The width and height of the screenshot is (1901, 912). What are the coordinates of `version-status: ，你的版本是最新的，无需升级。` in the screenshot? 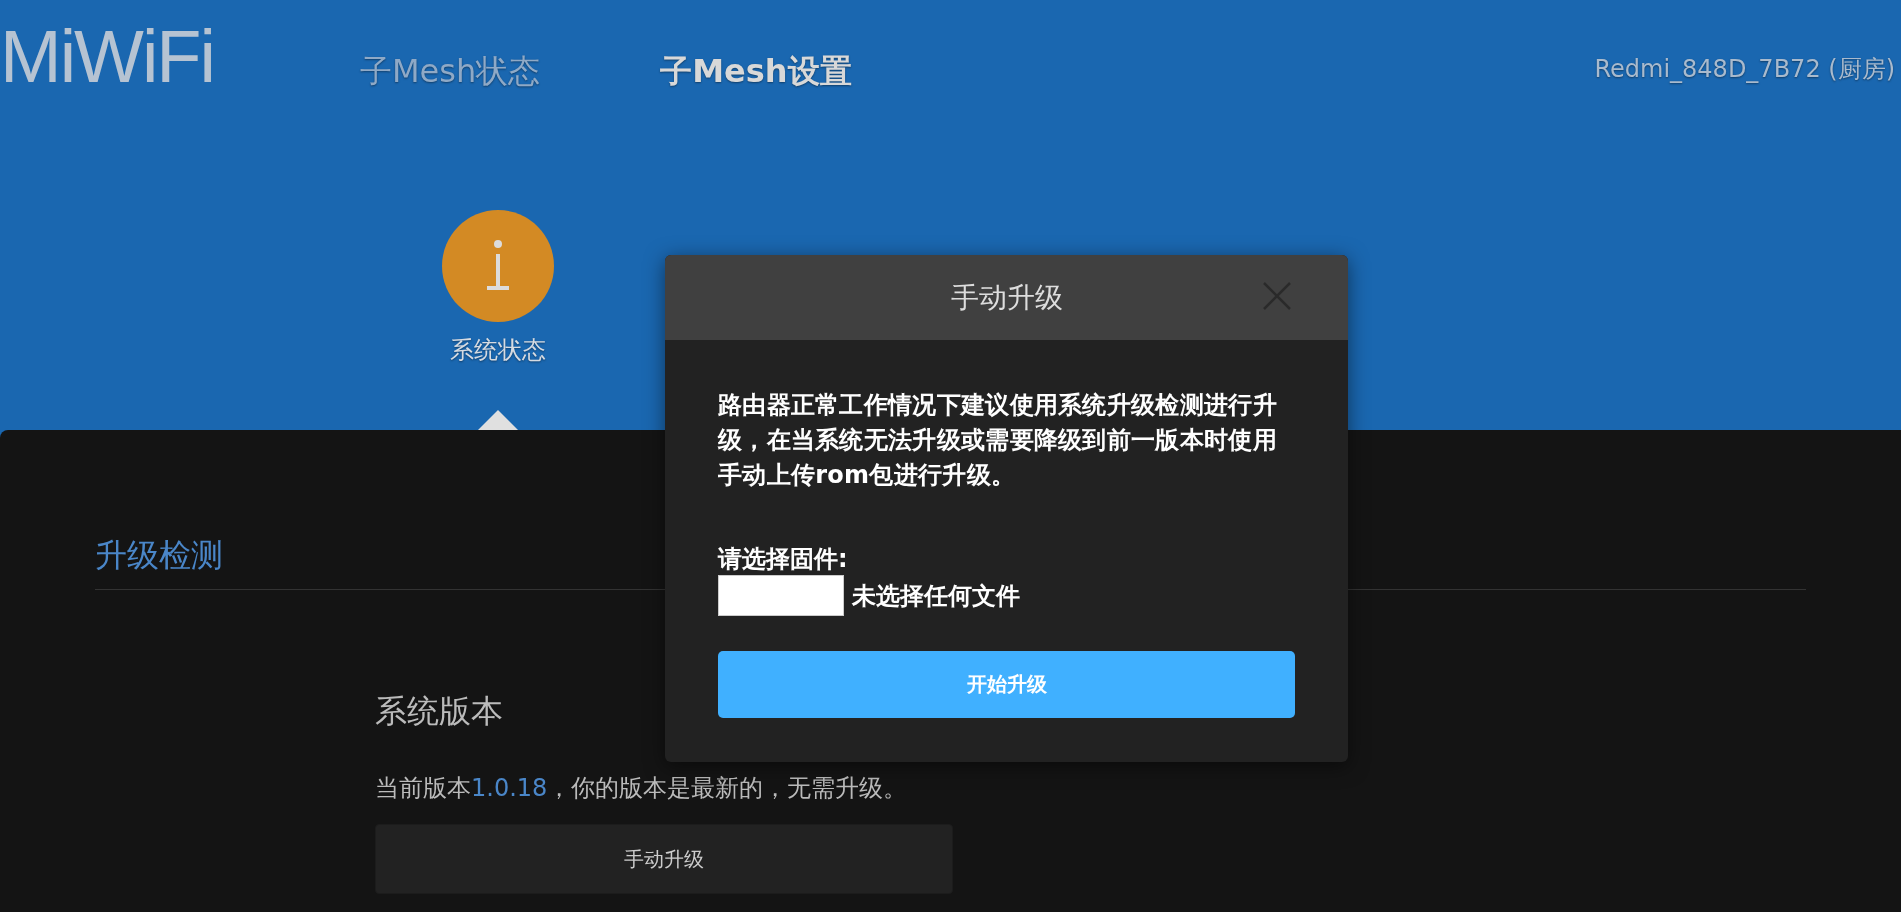 It's located at (727, 788).